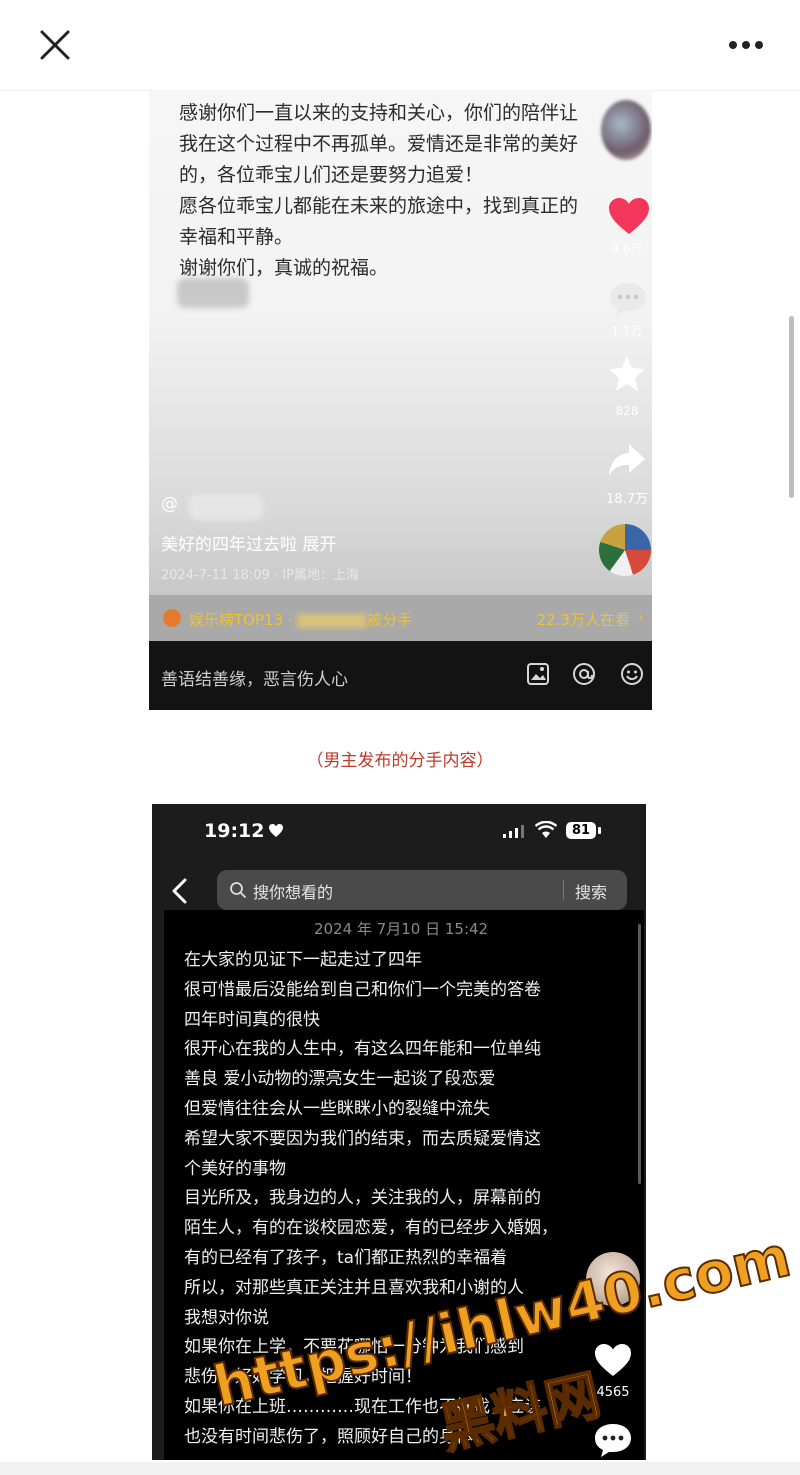 Image resolution: width=800 pixels, height=1475 pixels. Describe the element at coordinates (627, 499) in the screenshot. I see `share-count: 18.7万` at that location.